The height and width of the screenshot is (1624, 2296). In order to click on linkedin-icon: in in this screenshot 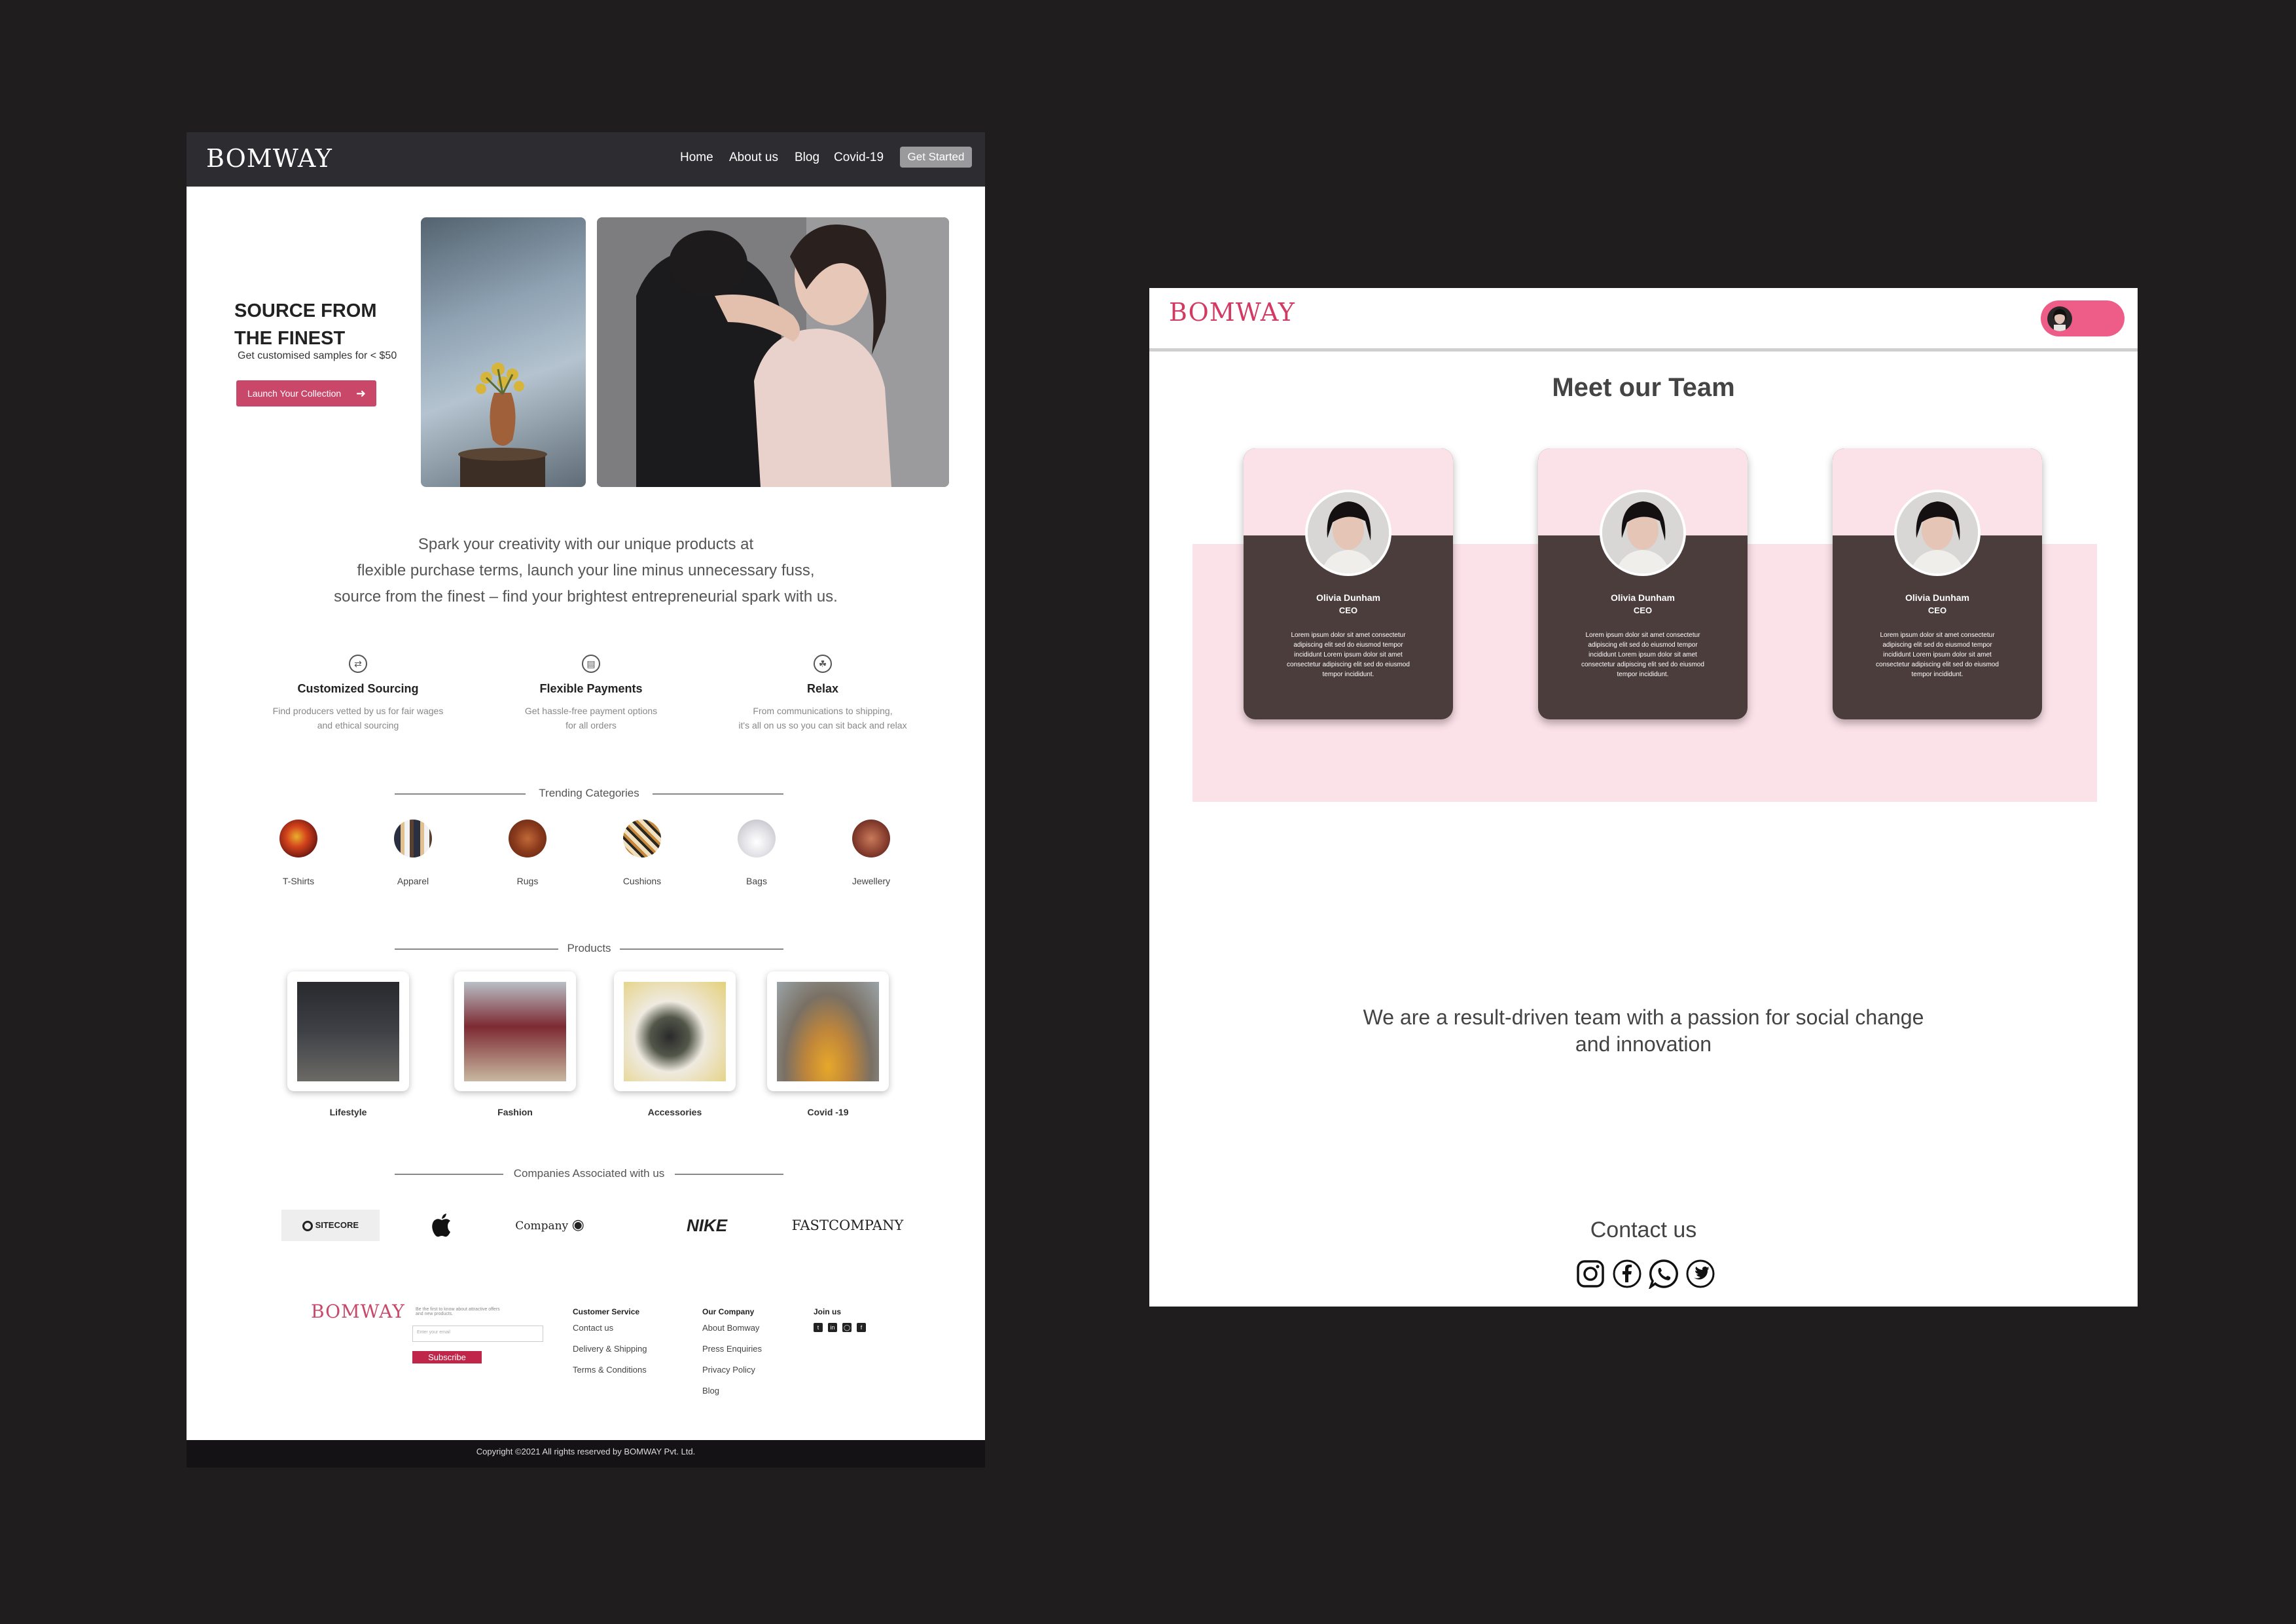, I will do `click(832, 1327)`.